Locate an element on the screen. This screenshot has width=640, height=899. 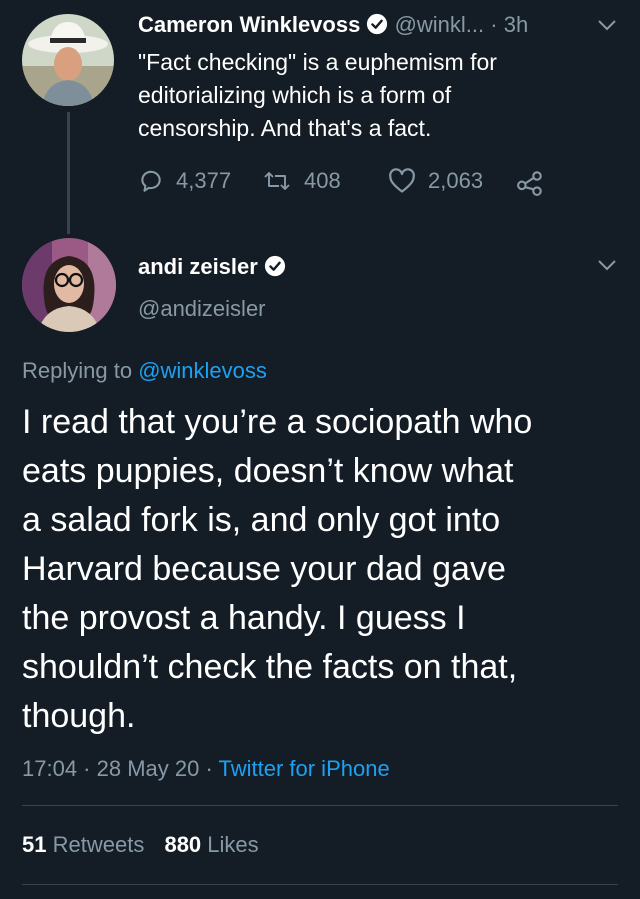
replying-to: Replying to @winklevoss is located at coordinates (144, 371).